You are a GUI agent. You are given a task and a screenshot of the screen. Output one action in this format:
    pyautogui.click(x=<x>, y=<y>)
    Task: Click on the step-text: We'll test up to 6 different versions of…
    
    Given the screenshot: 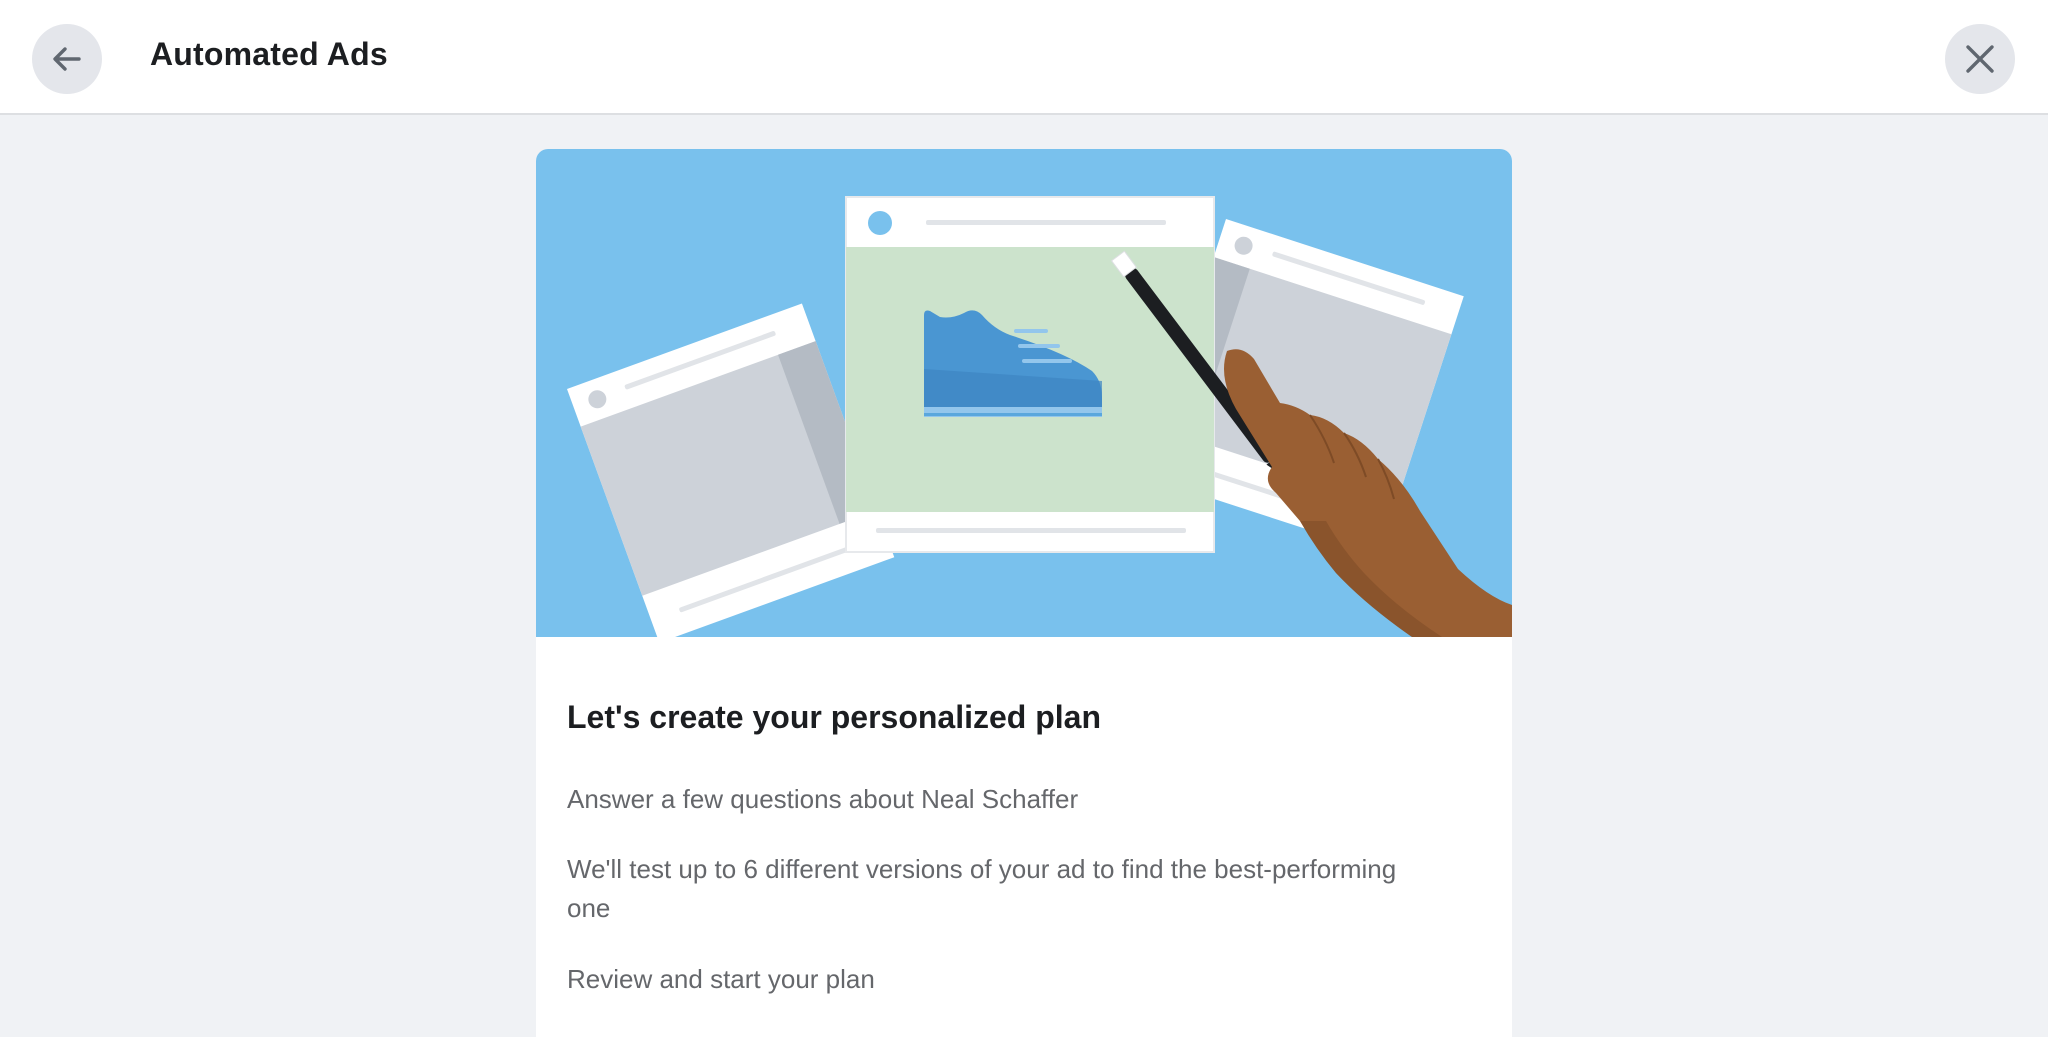 What is the action you would take?
    pyautogui.click(x=982, y=888)
    